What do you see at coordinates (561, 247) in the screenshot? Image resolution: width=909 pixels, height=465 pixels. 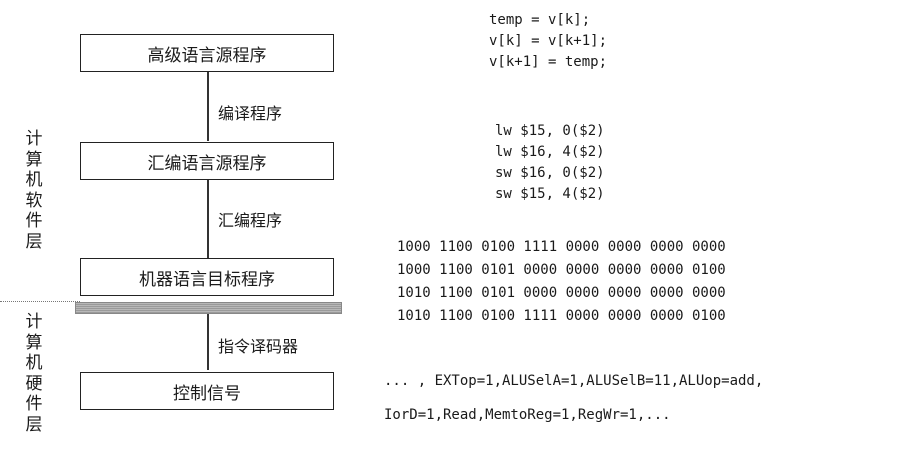 I see `code-line: 1000 1100 0100 1111 0000 0000 0000 0000` at bounding box center [561, 247].